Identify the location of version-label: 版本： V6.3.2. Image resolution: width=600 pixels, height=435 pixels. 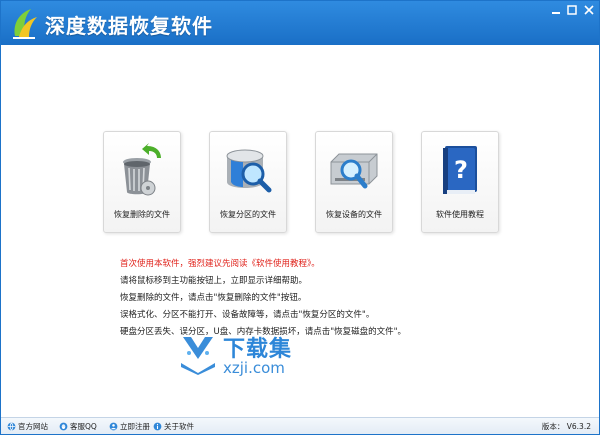
(566, 426).